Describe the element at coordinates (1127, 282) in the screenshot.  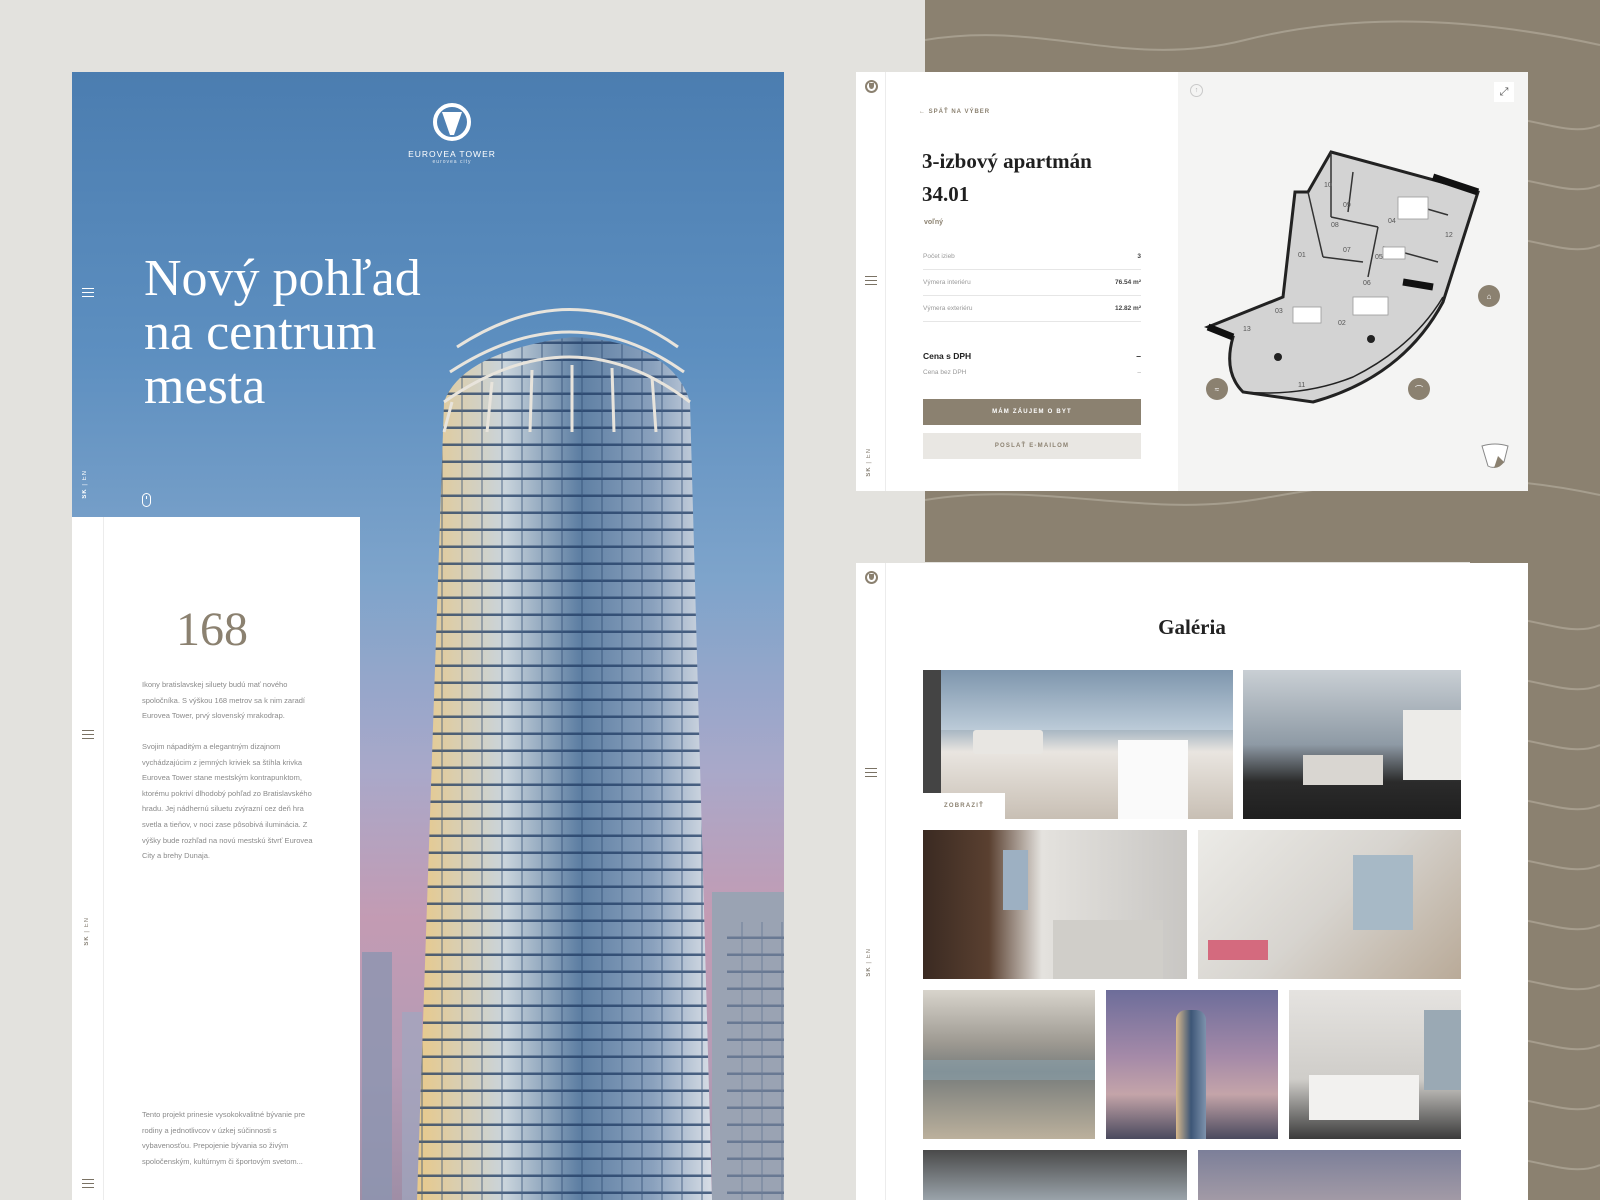
I see `spec-value: 76.54 m²` at that location.